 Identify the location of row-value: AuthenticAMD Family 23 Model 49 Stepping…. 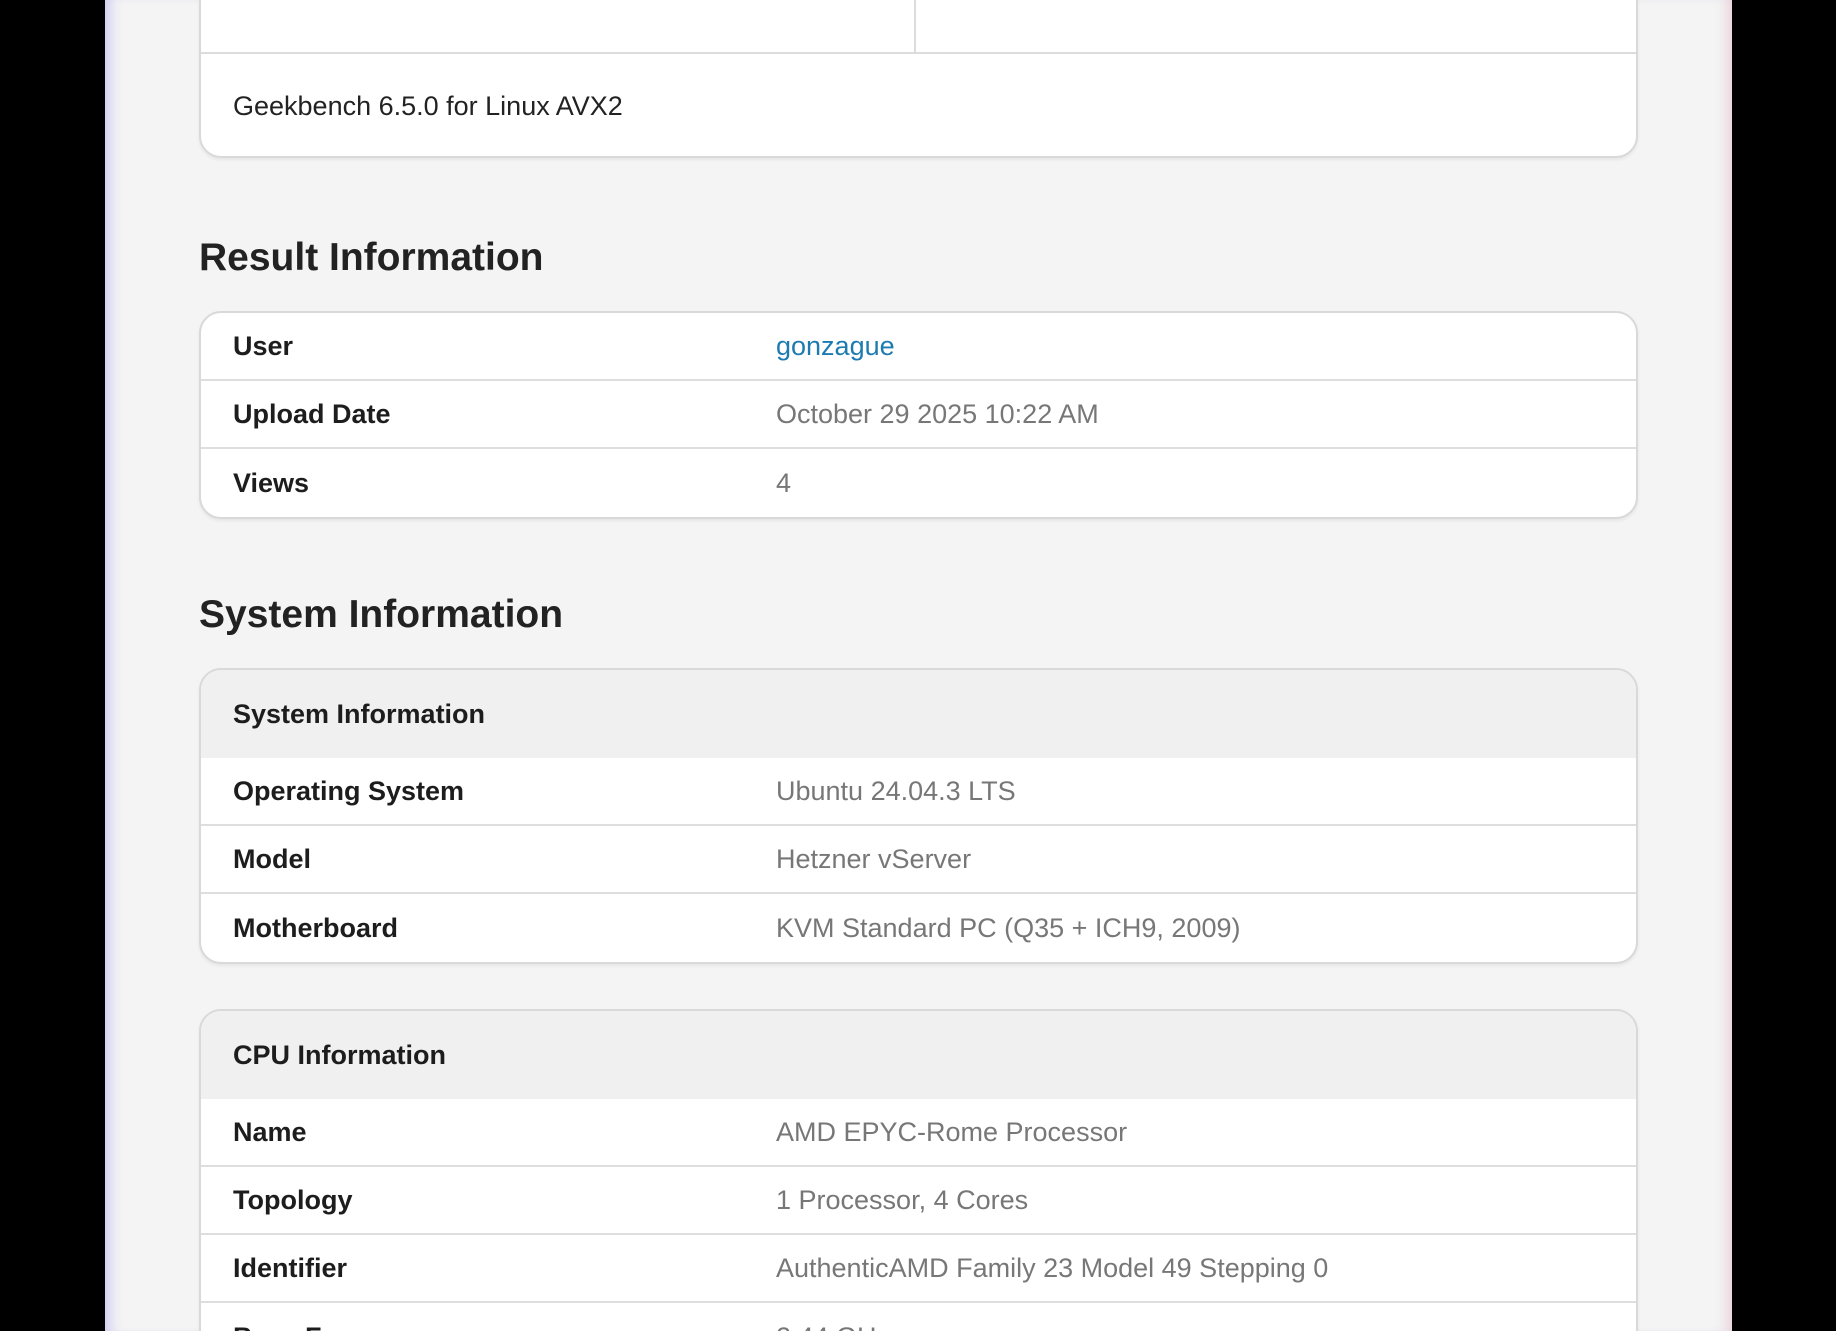
(1052, 1267).